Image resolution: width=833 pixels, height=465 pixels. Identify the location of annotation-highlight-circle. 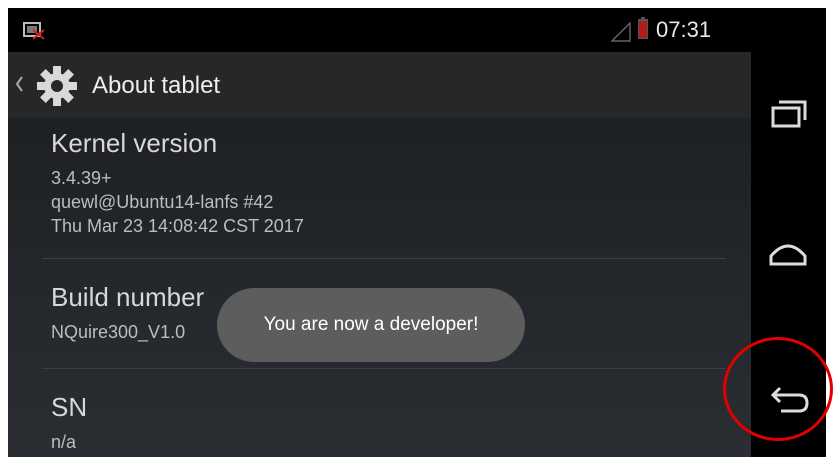
(778, 389).